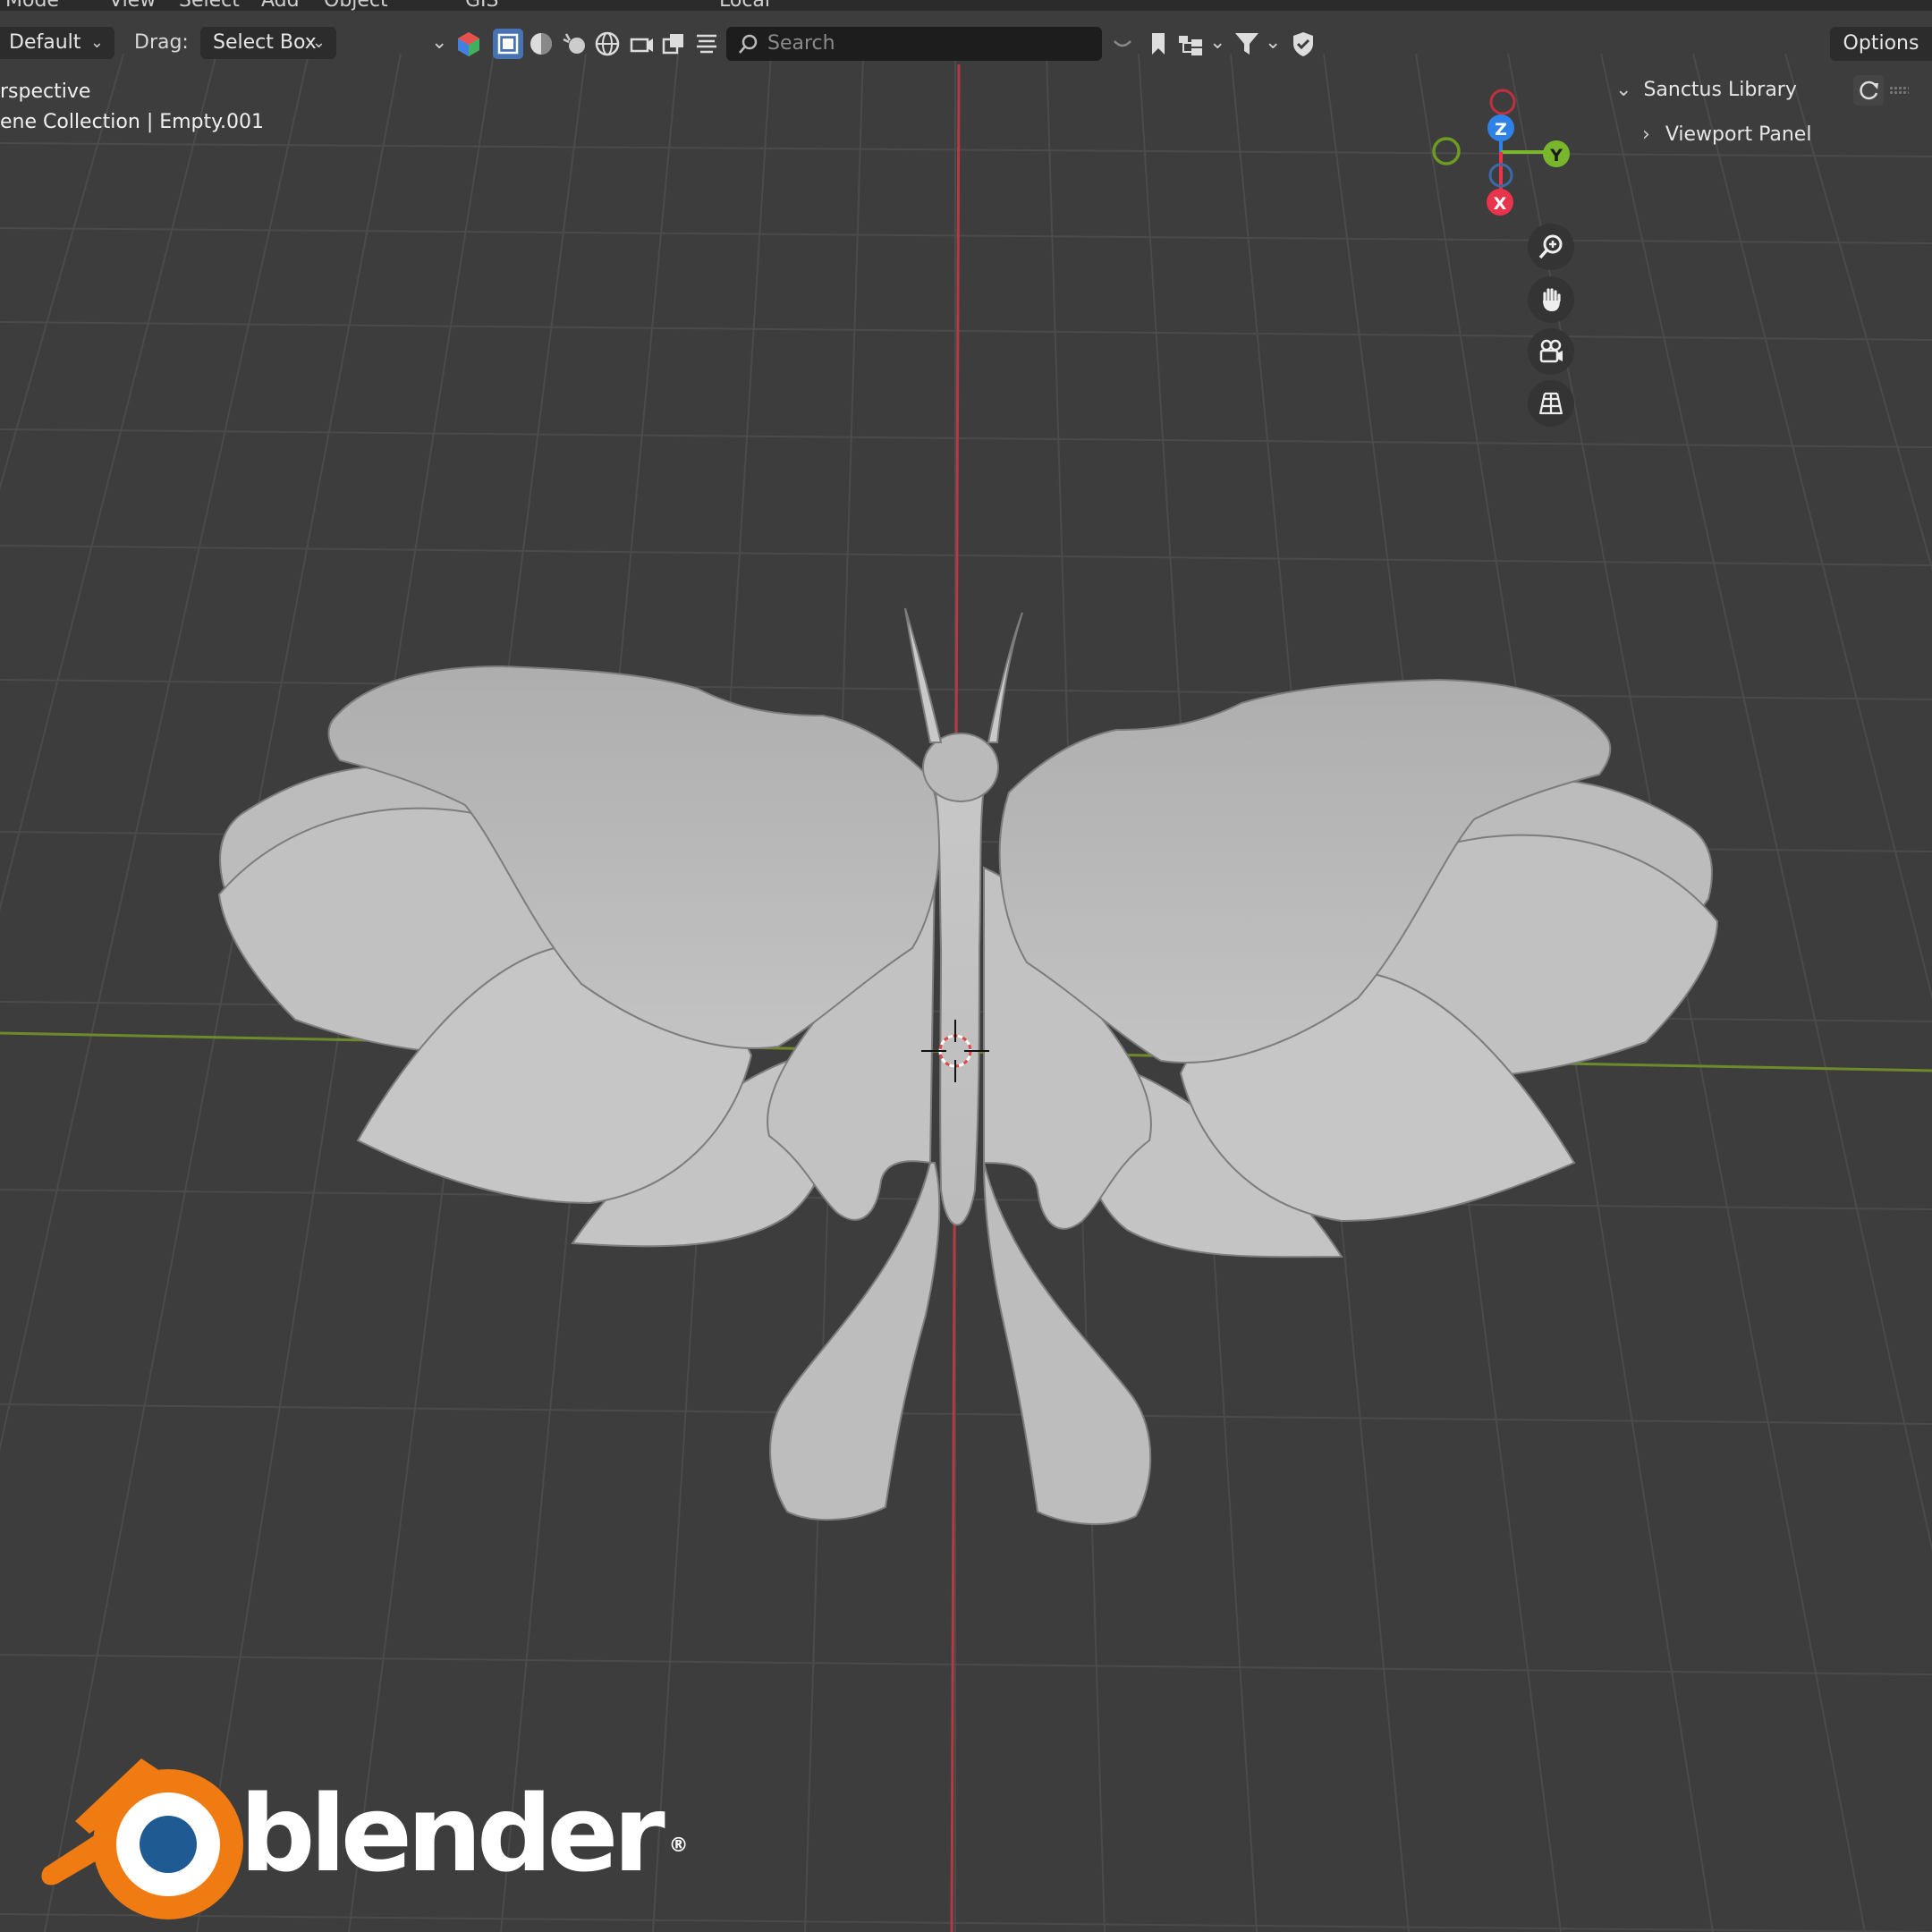 This screenshot has width=1932, height=1932. I want to click on menu-object: Object, so click(356, 5).